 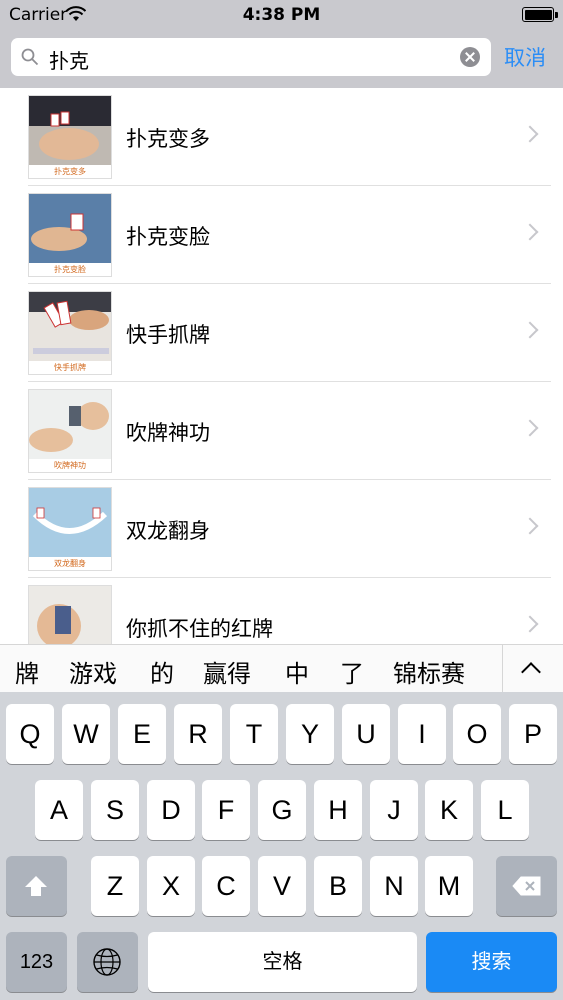 I want to click on key-k: K, so click(x=449, y=810).